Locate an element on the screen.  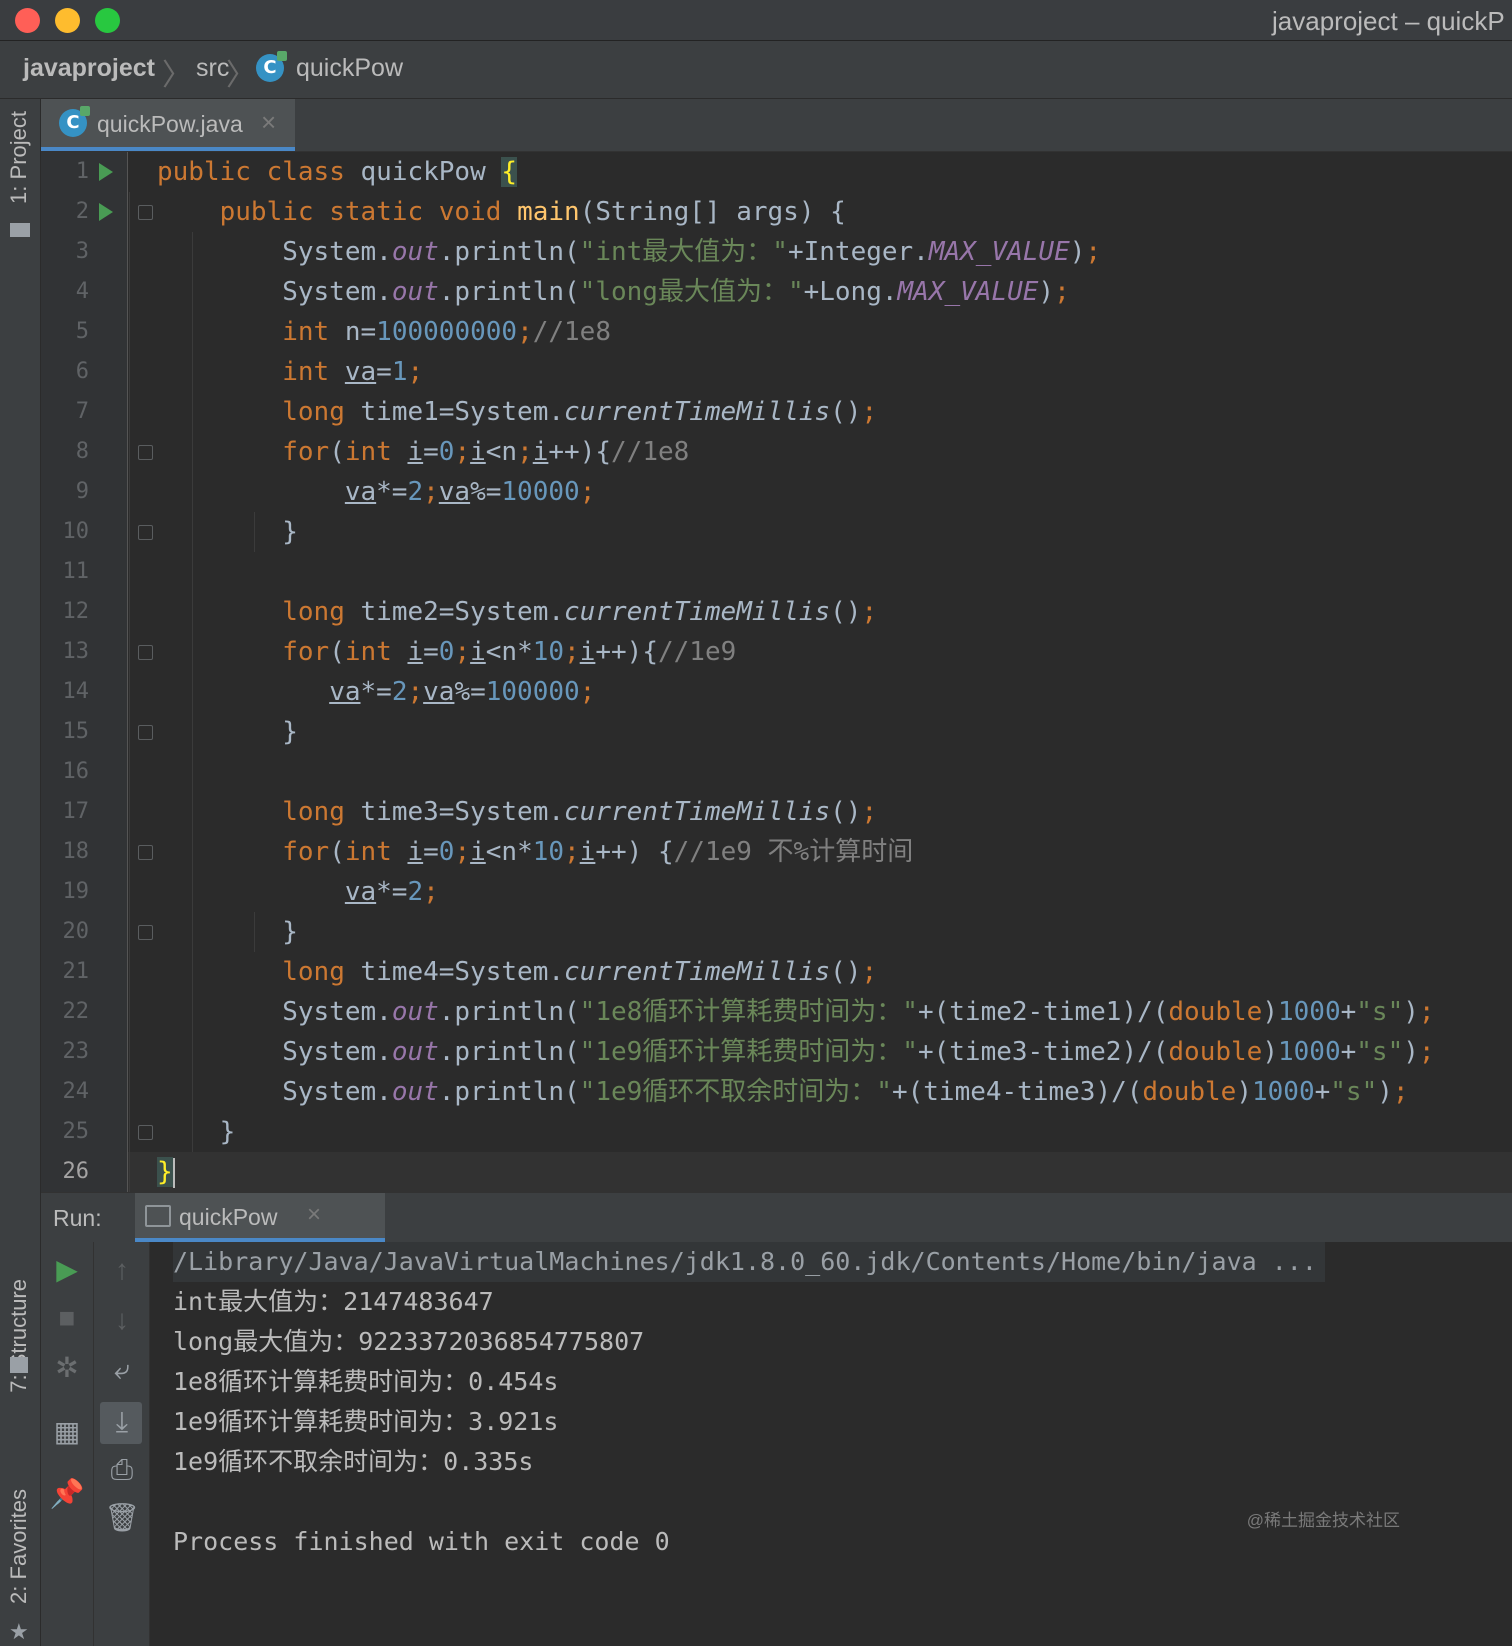
line-number: 6 is located at coordinates (82, 371).